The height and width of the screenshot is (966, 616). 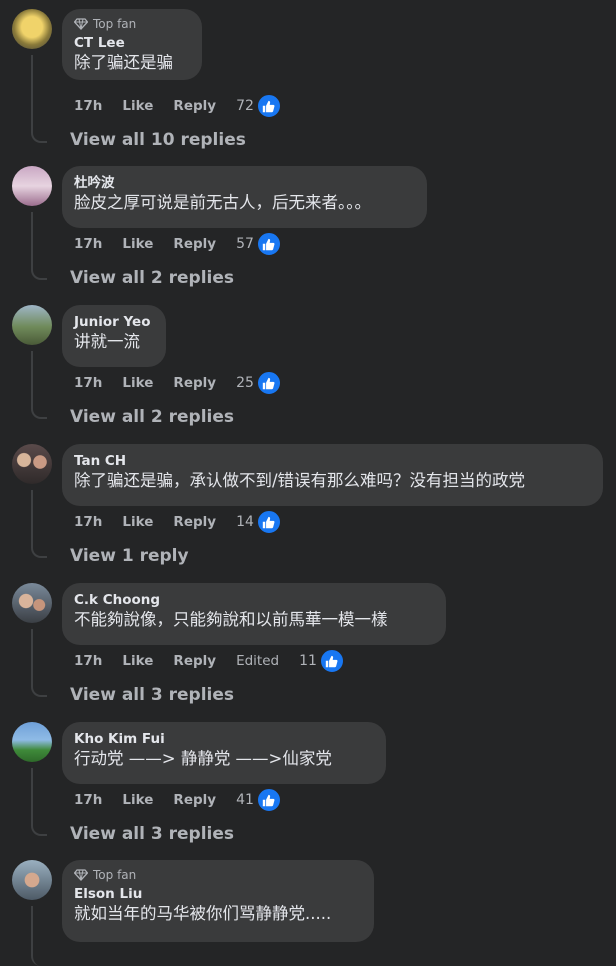 What do you see at coordinates (223, 739) in the screenshot?
I see `comment-author: Kho Kim Fui` at bounding box center [223, 739].